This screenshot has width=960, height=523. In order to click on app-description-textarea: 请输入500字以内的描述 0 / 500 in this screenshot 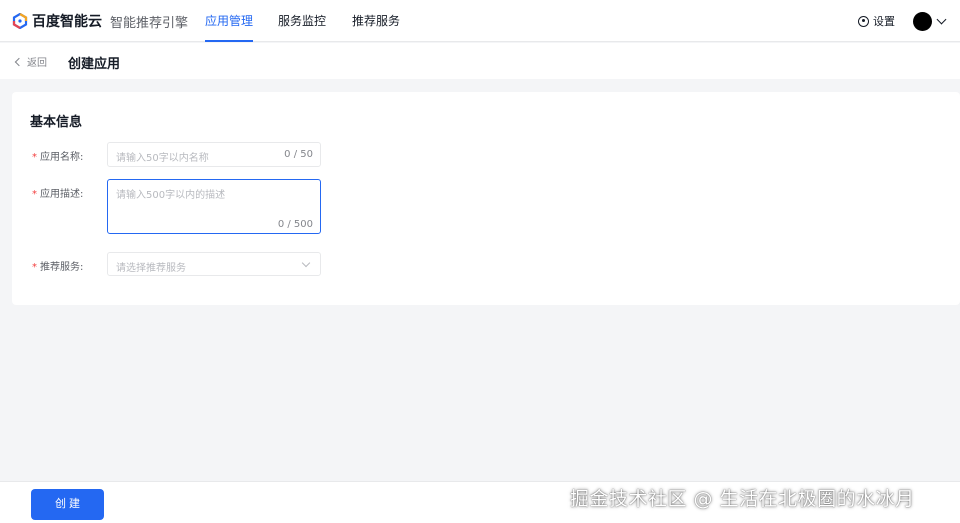, I will do `click(214, 206)`.